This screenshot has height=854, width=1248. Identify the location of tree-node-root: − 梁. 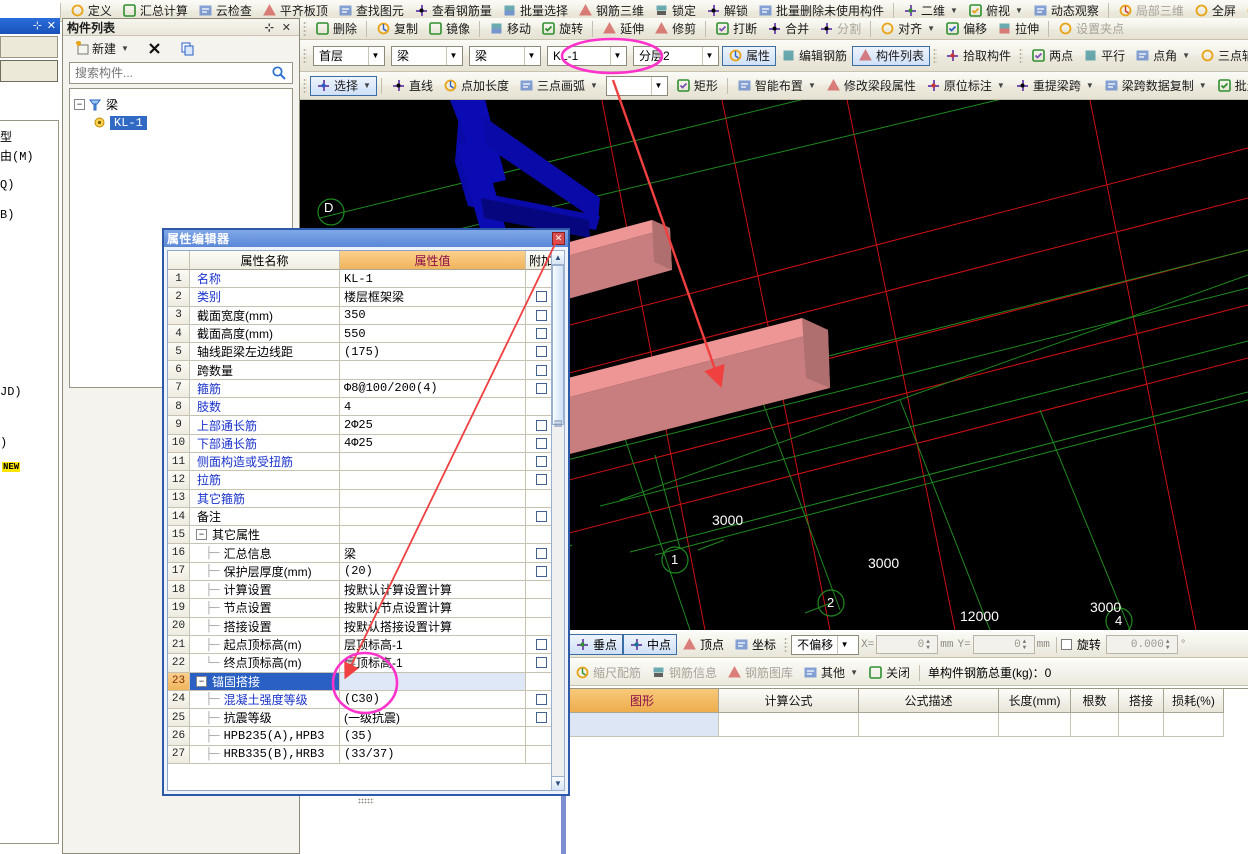
(181, 104).